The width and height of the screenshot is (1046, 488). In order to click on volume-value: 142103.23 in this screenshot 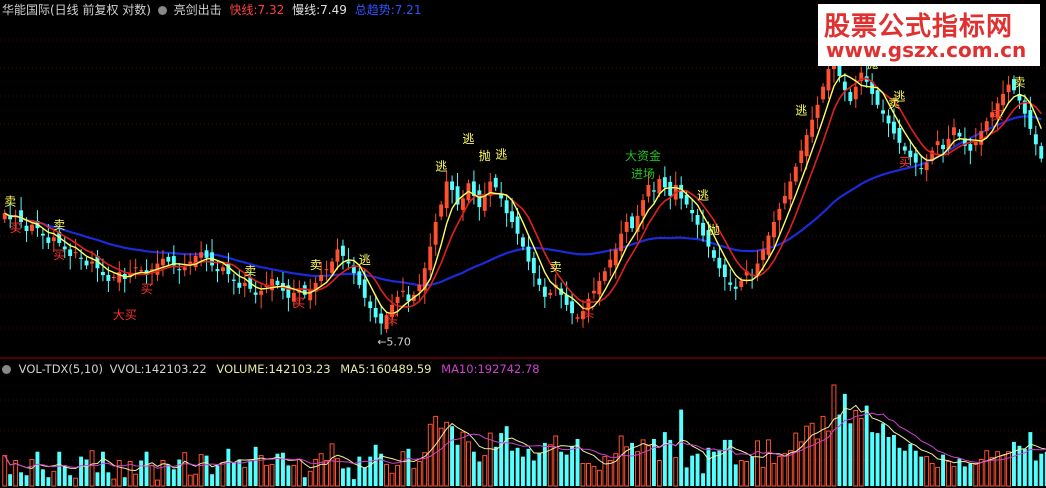, I will do `click(299, 369)`.